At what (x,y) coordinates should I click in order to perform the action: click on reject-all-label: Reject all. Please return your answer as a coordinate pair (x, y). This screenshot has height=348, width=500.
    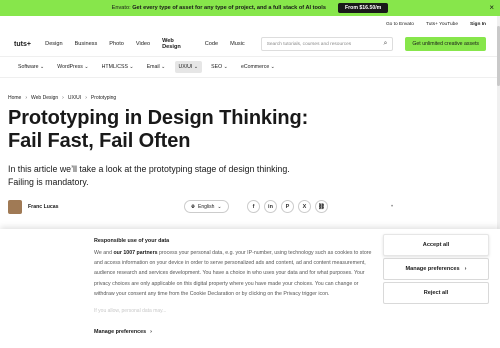
    Looking at the image, I should click on (436, 293).